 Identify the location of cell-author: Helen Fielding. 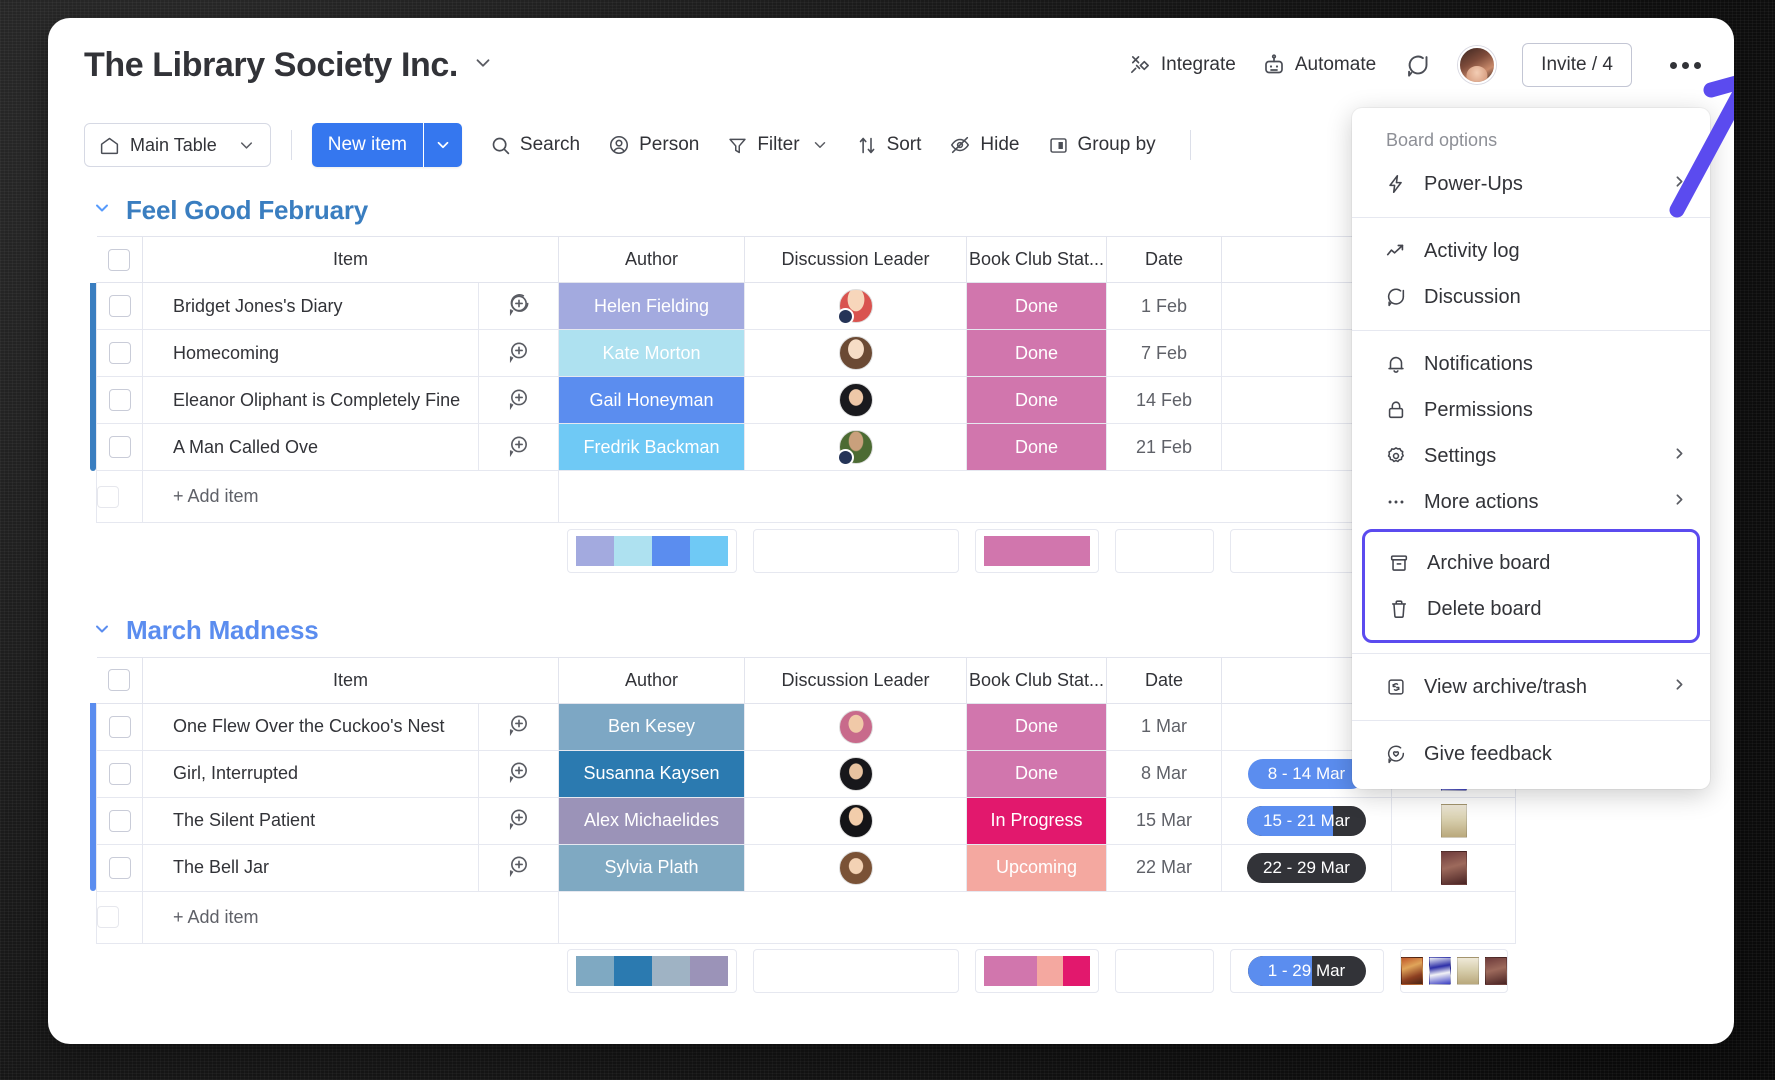
(651, 306).